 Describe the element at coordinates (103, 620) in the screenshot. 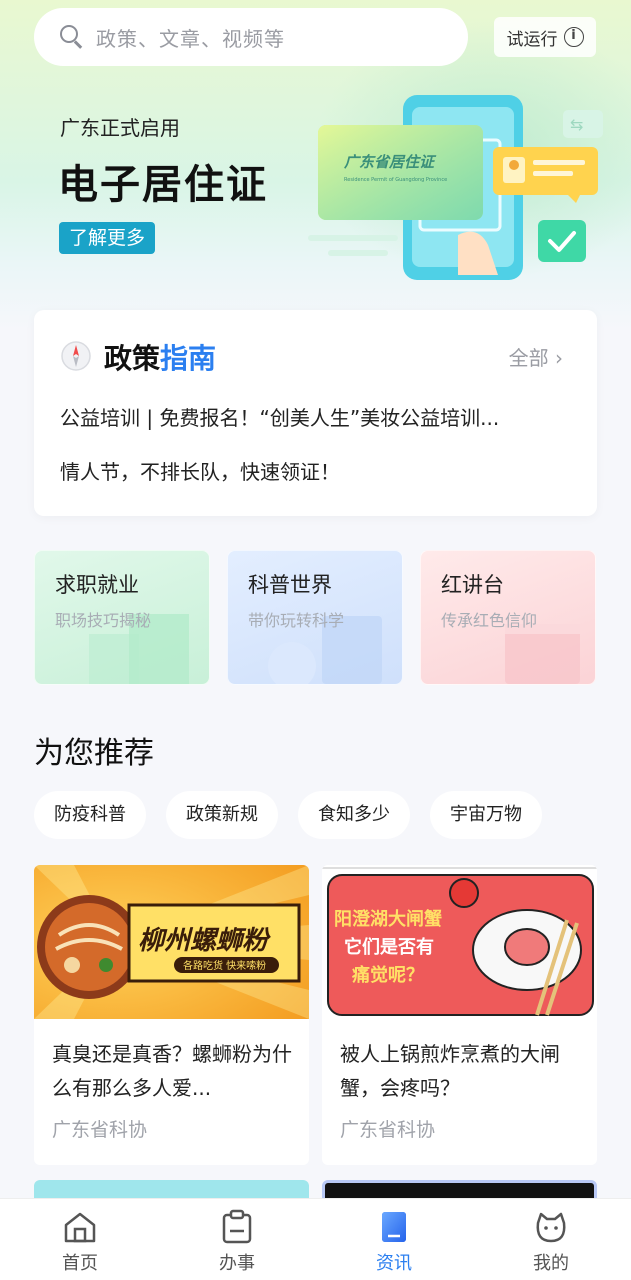

I see `category-subtitle: 职场技巧揭秘` at that location.